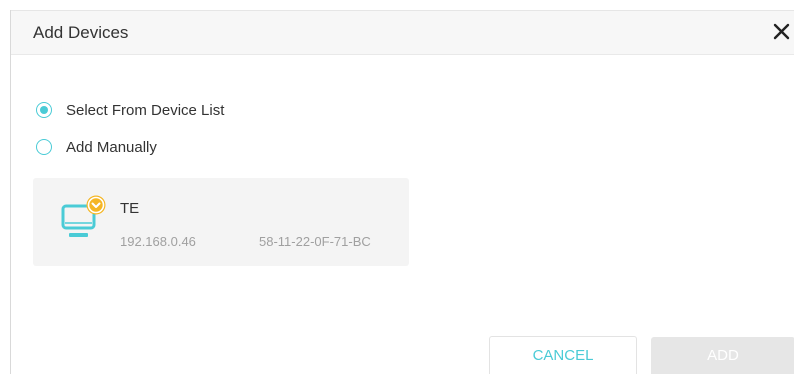  Describe the element at coordinates (782, 31) in the screenshot. I see `close-icon` at that location.